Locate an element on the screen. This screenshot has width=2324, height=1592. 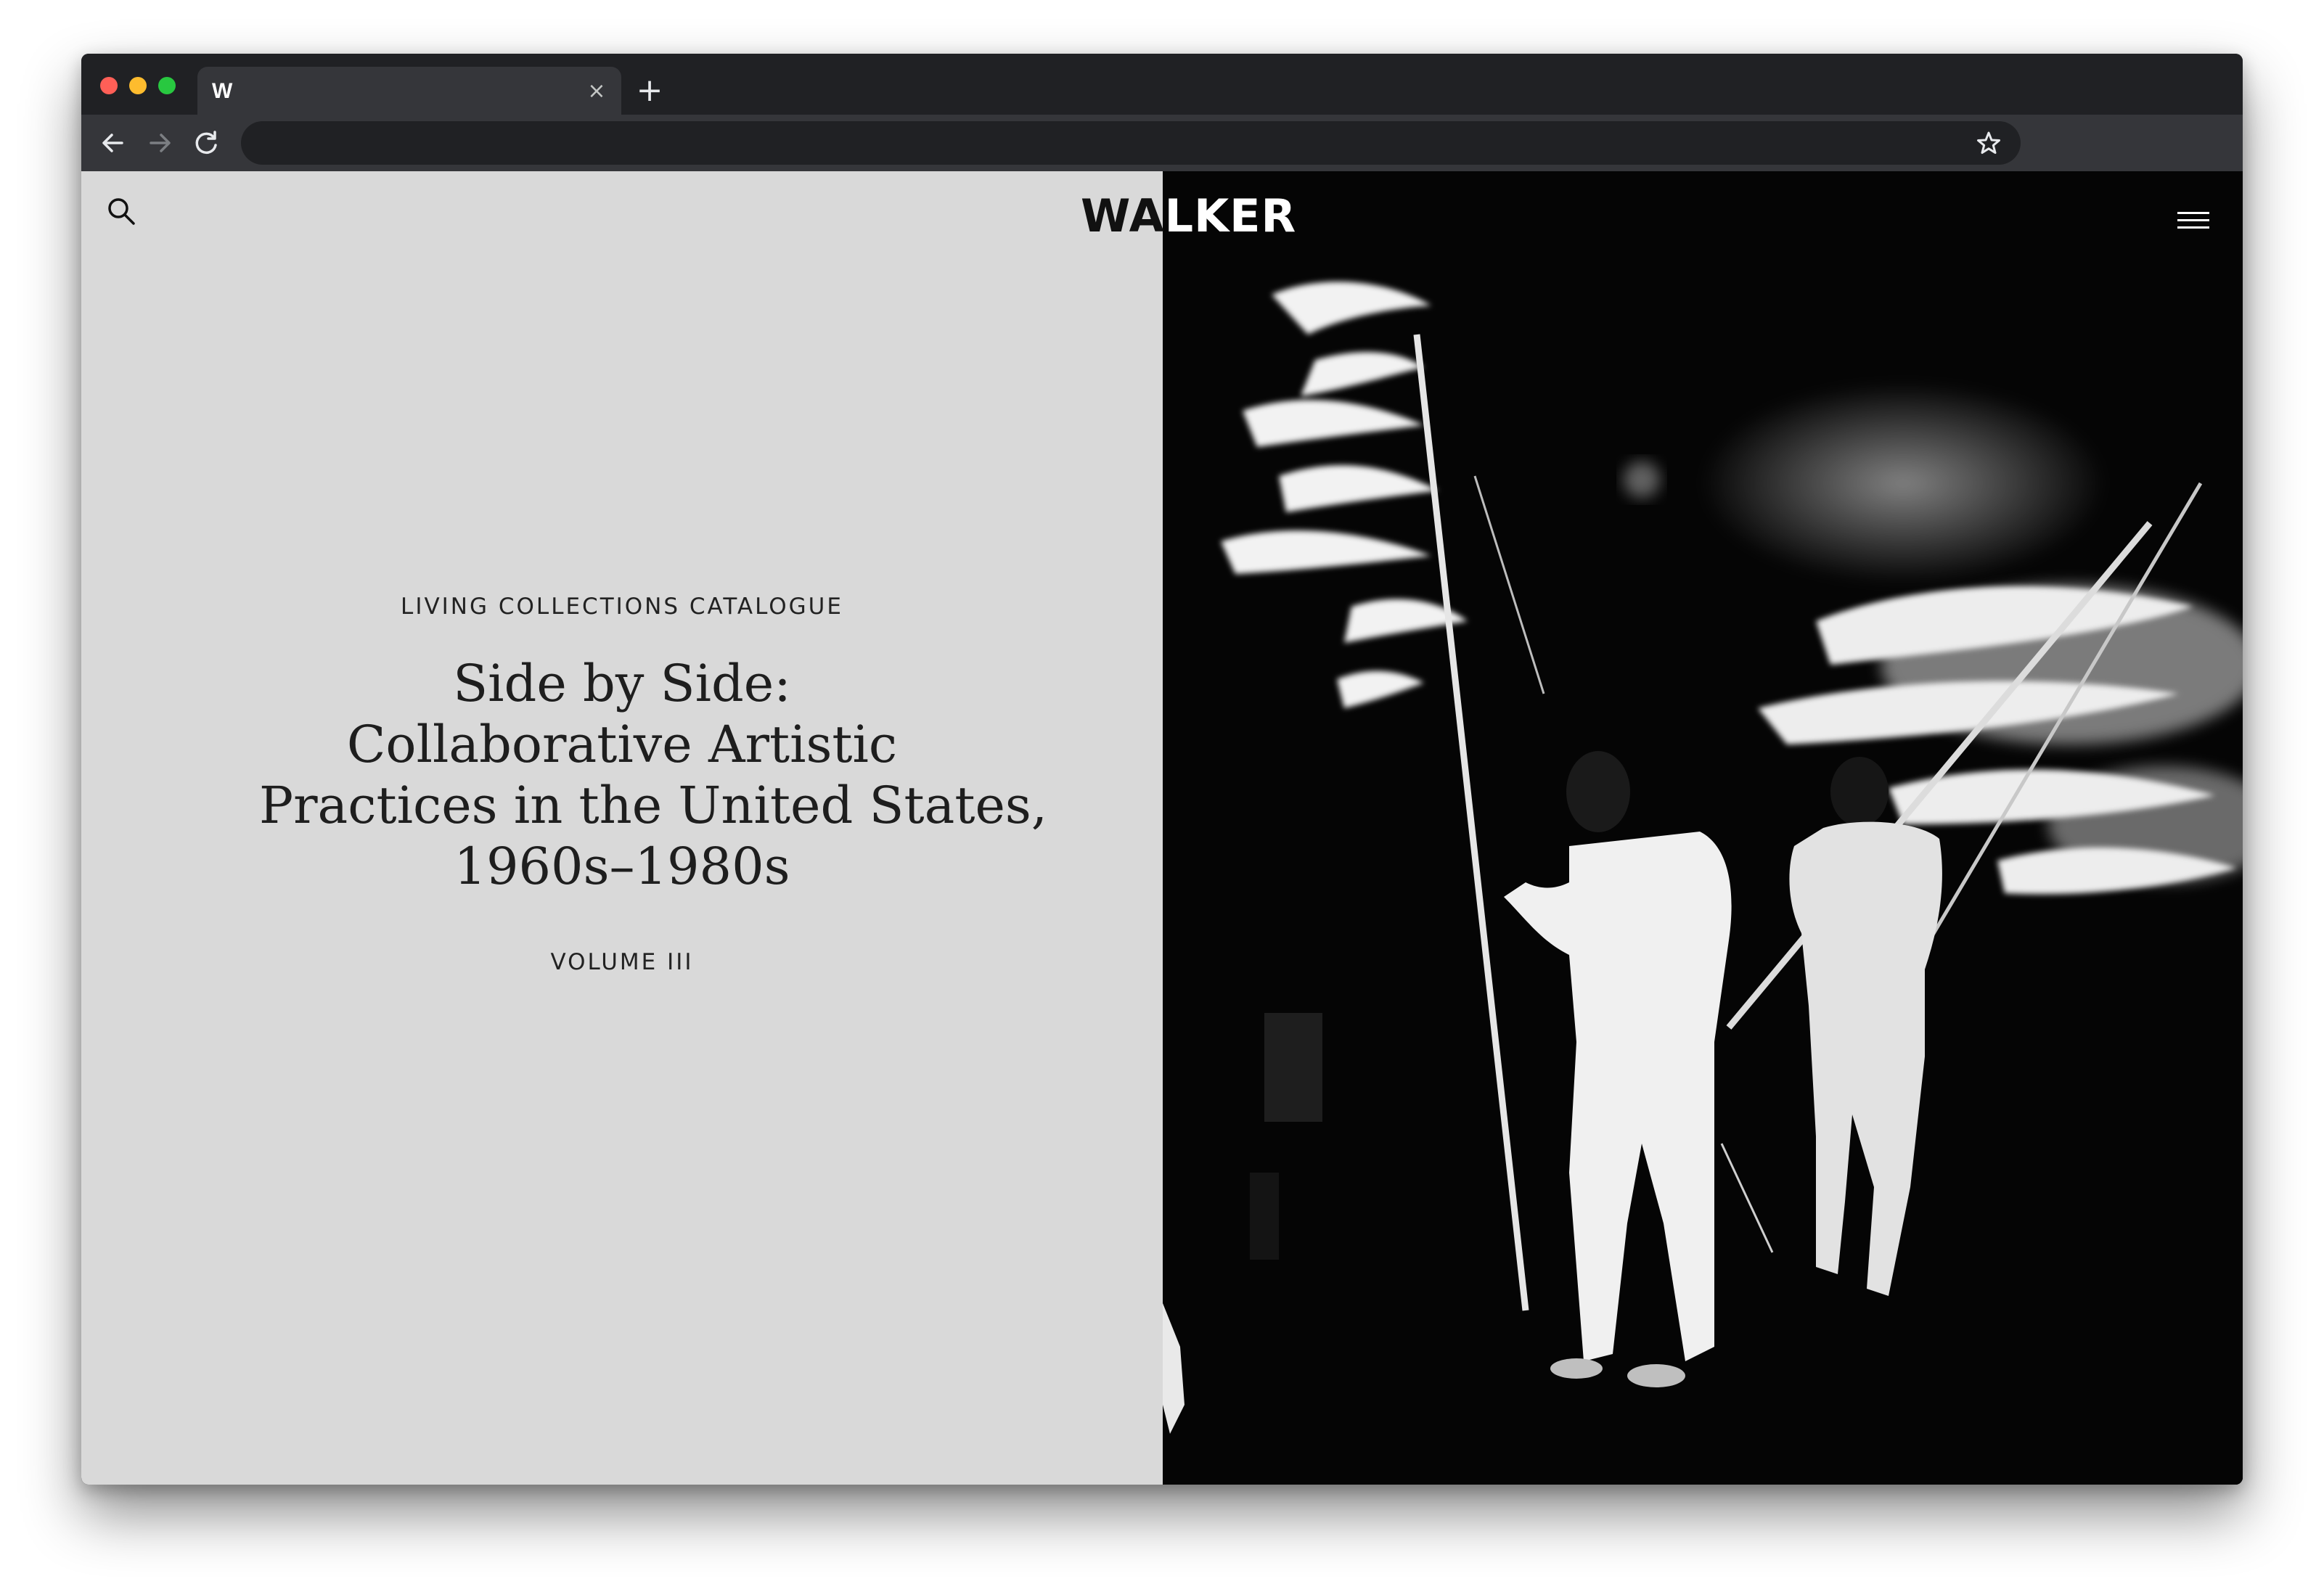
tab-strip: W × + is located at coordinates (1162, 84).